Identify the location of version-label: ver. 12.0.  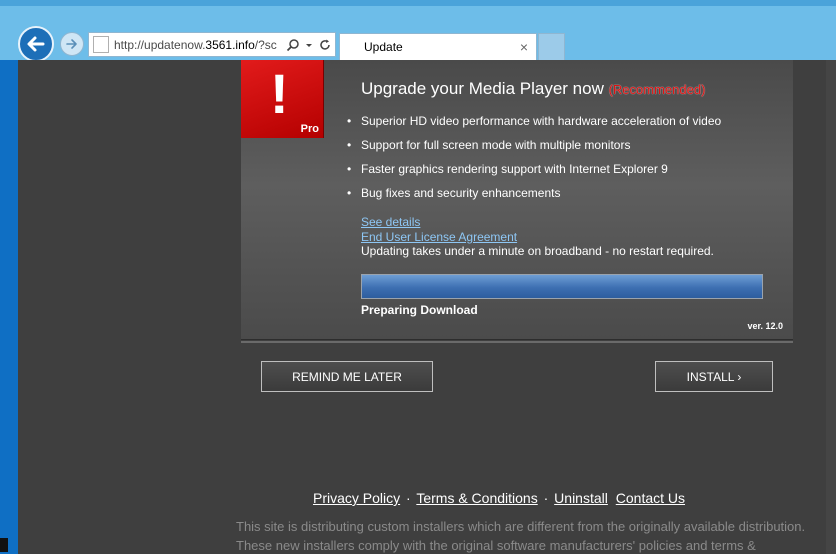
(765, 326).